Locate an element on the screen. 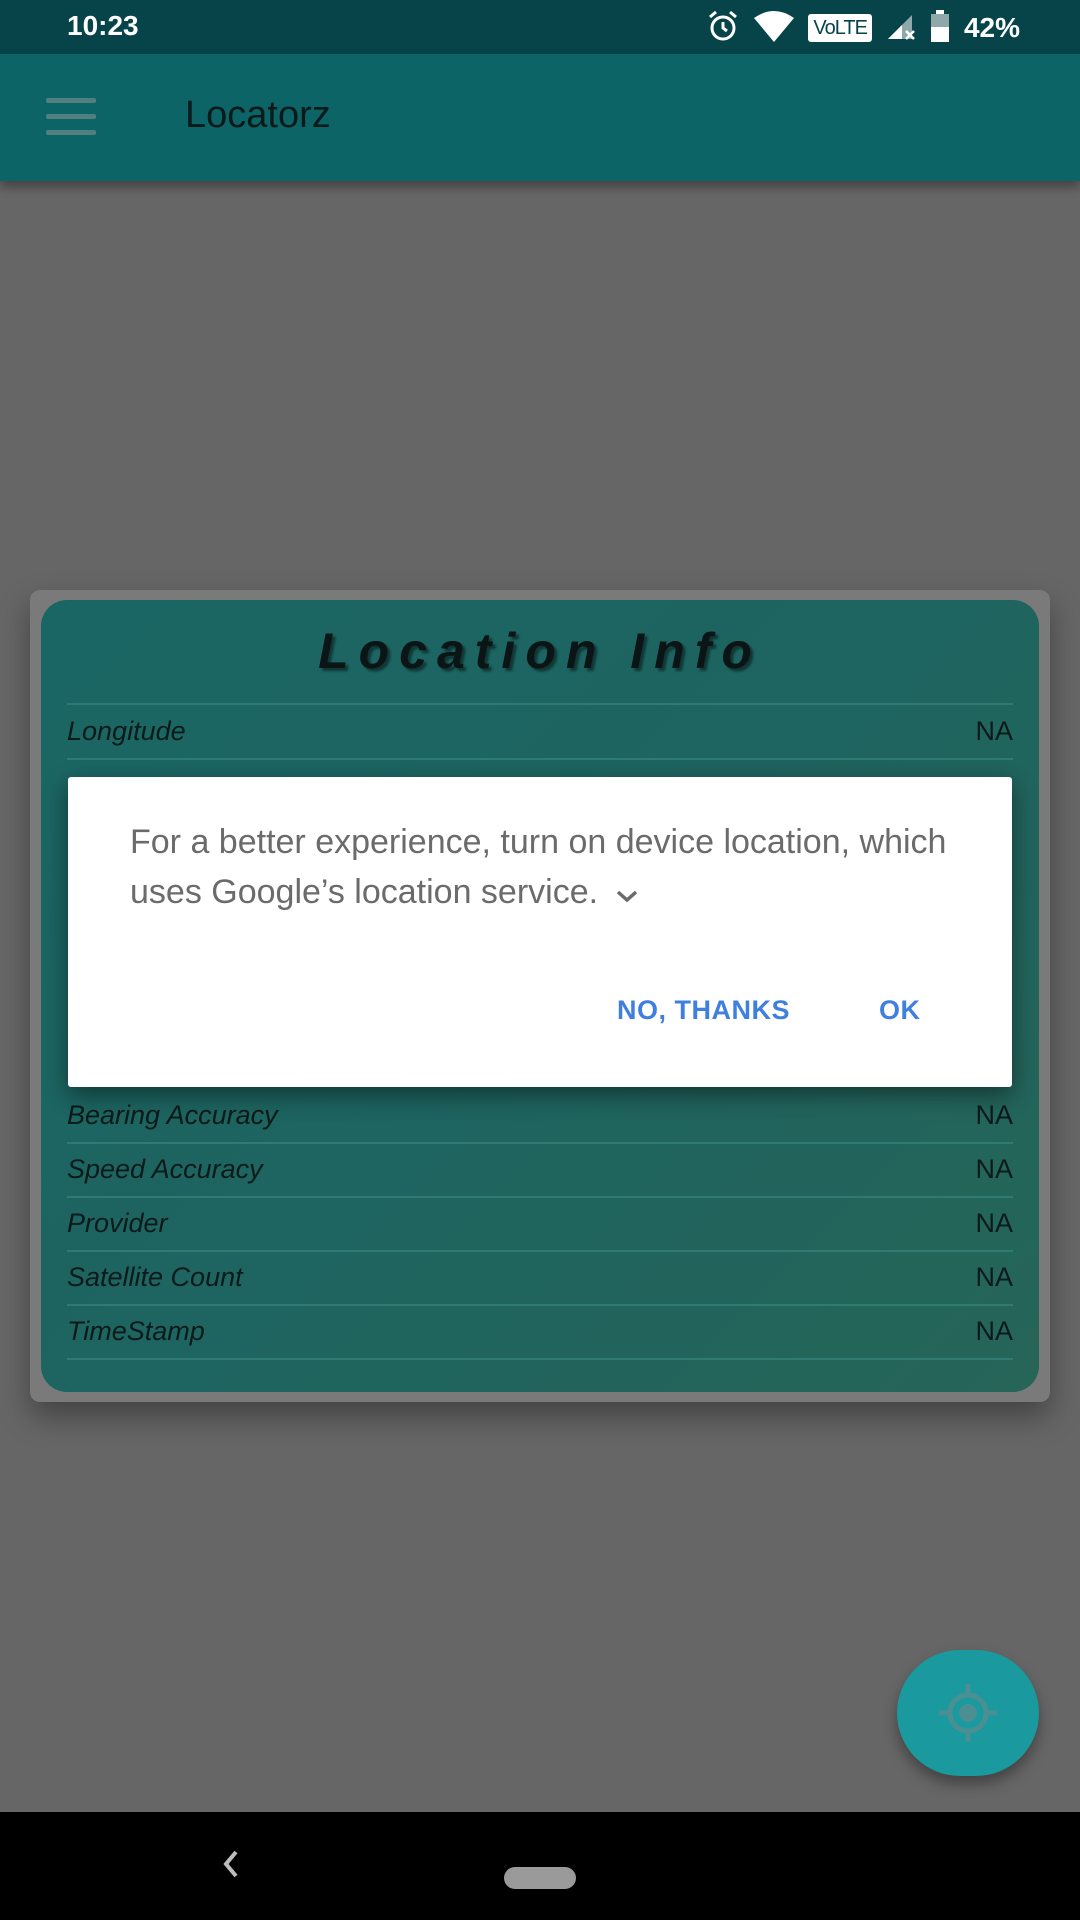  info-label: Provider is located at coordinates (117, 1223).